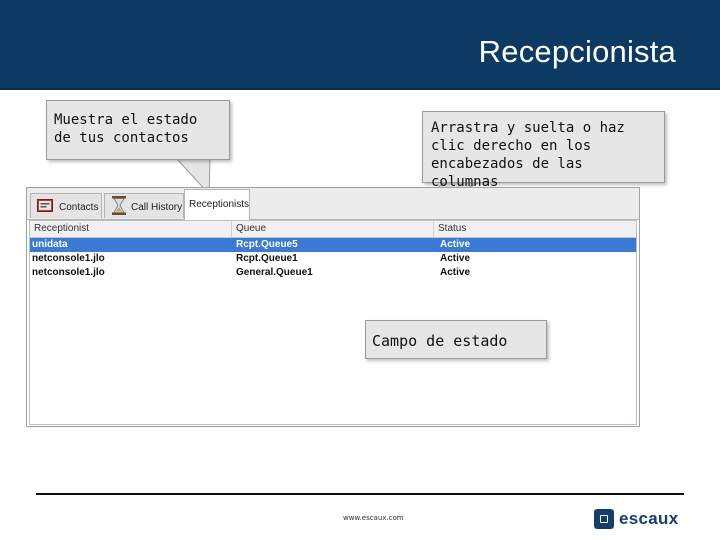 The image size is (720, 540). Describe the element at coordinates (50, 244) in the screenshot. I see `cell-receptionist: unidata` at that location.